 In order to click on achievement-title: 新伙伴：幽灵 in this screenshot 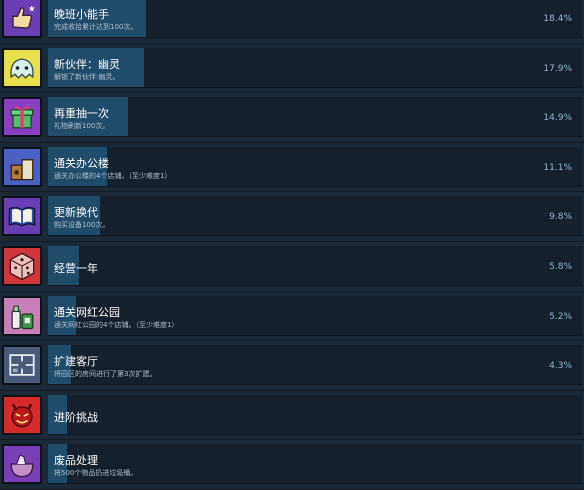, I will do `click(87, 64)`.